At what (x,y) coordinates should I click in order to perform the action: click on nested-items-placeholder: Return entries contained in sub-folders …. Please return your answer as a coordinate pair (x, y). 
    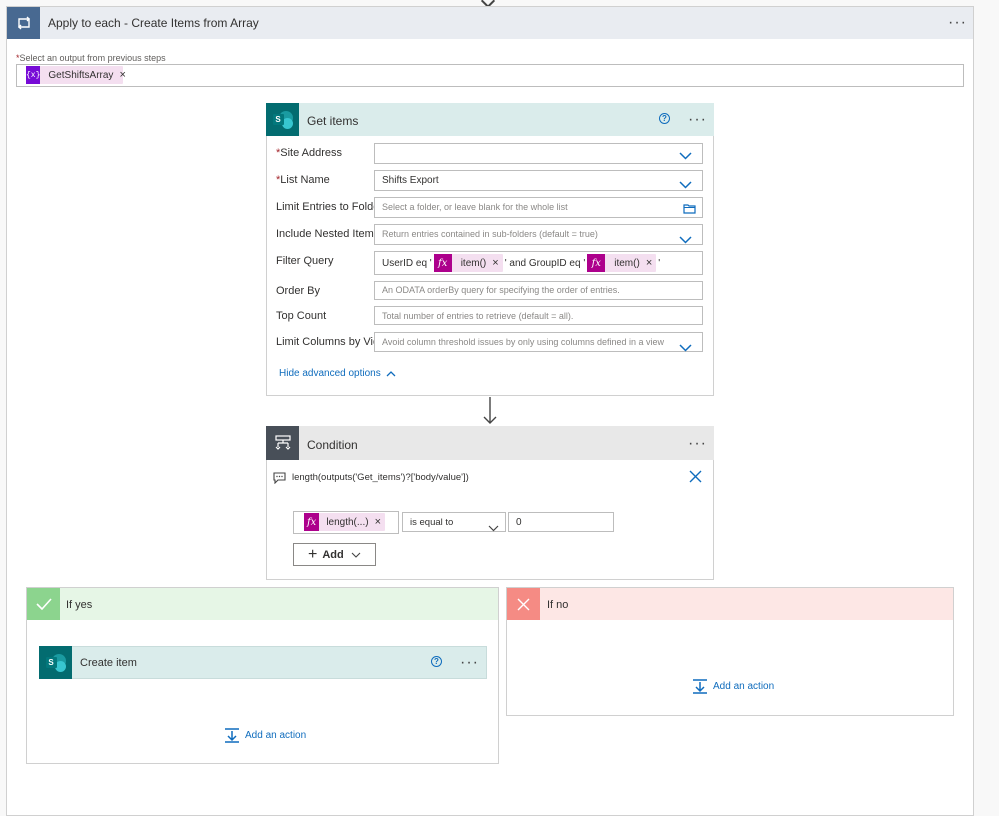
    Looking at the image, I should click on (490, 234).